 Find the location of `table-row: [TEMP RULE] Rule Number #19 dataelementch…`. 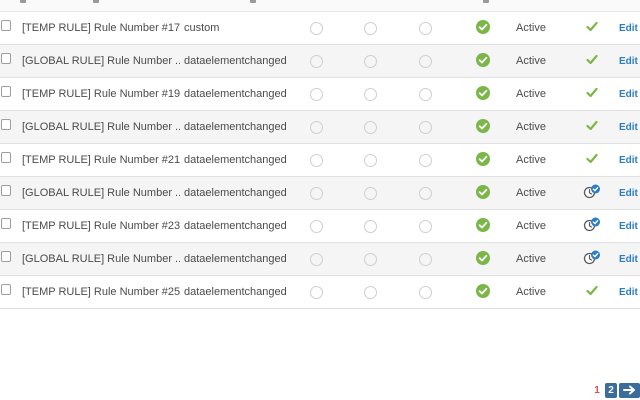

table-row: [TEMP RULE] Rule Number #19 dataelementch… is located at coordinates (320, 94).